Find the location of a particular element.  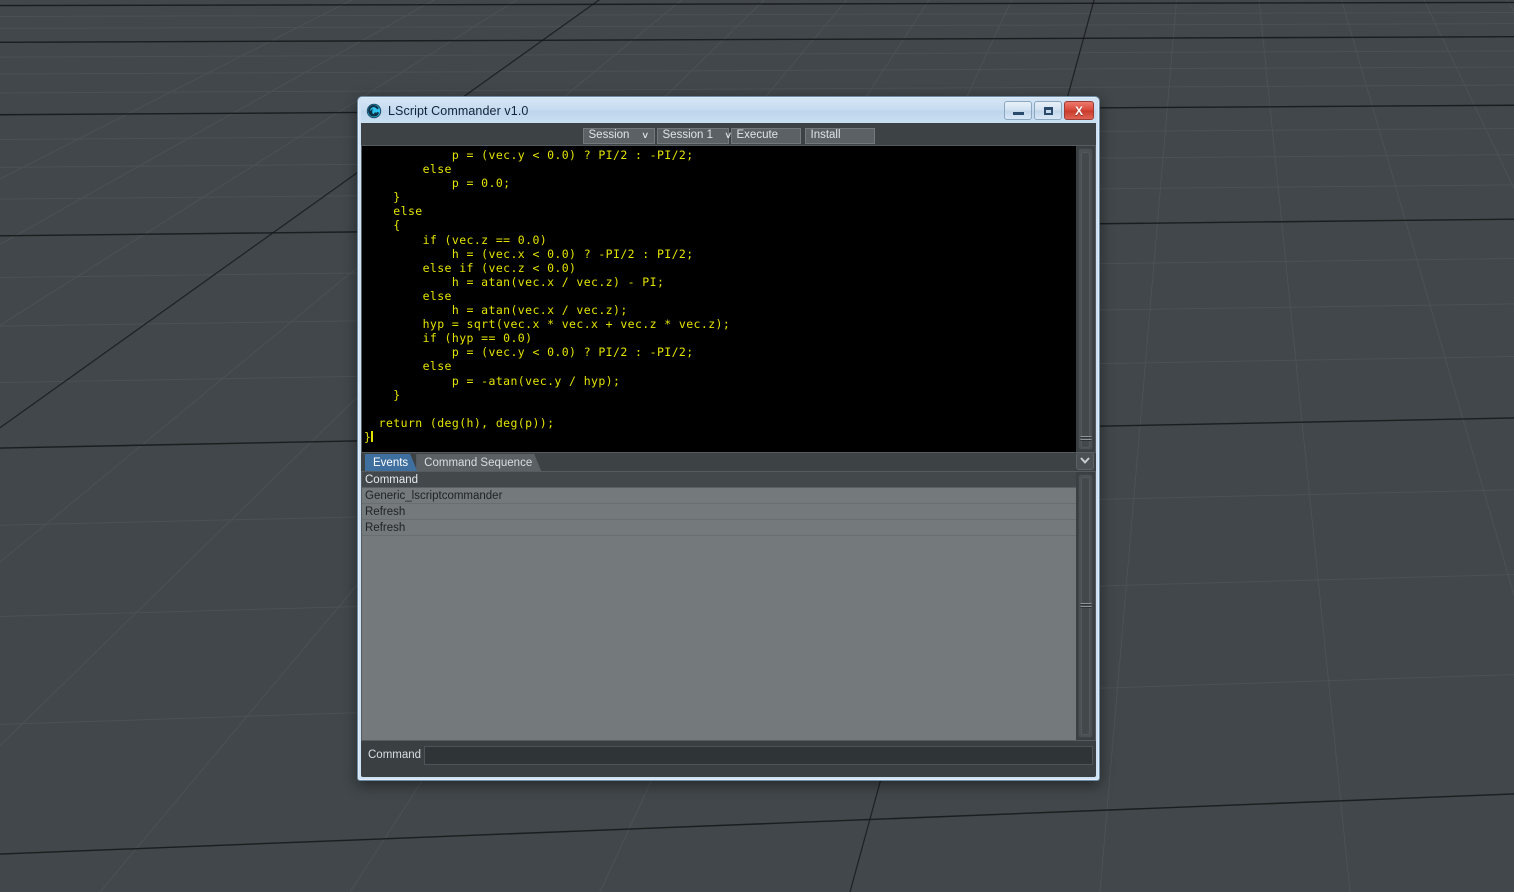

panel-collapse-button is located at coordinates (1085, 461).